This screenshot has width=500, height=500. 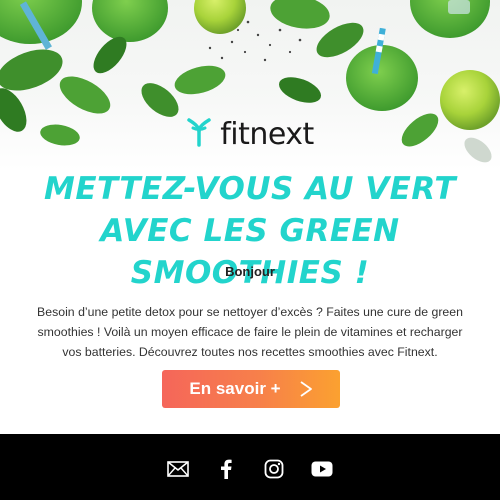 I want to click on facebook-icon, so click(x=226, y=469).